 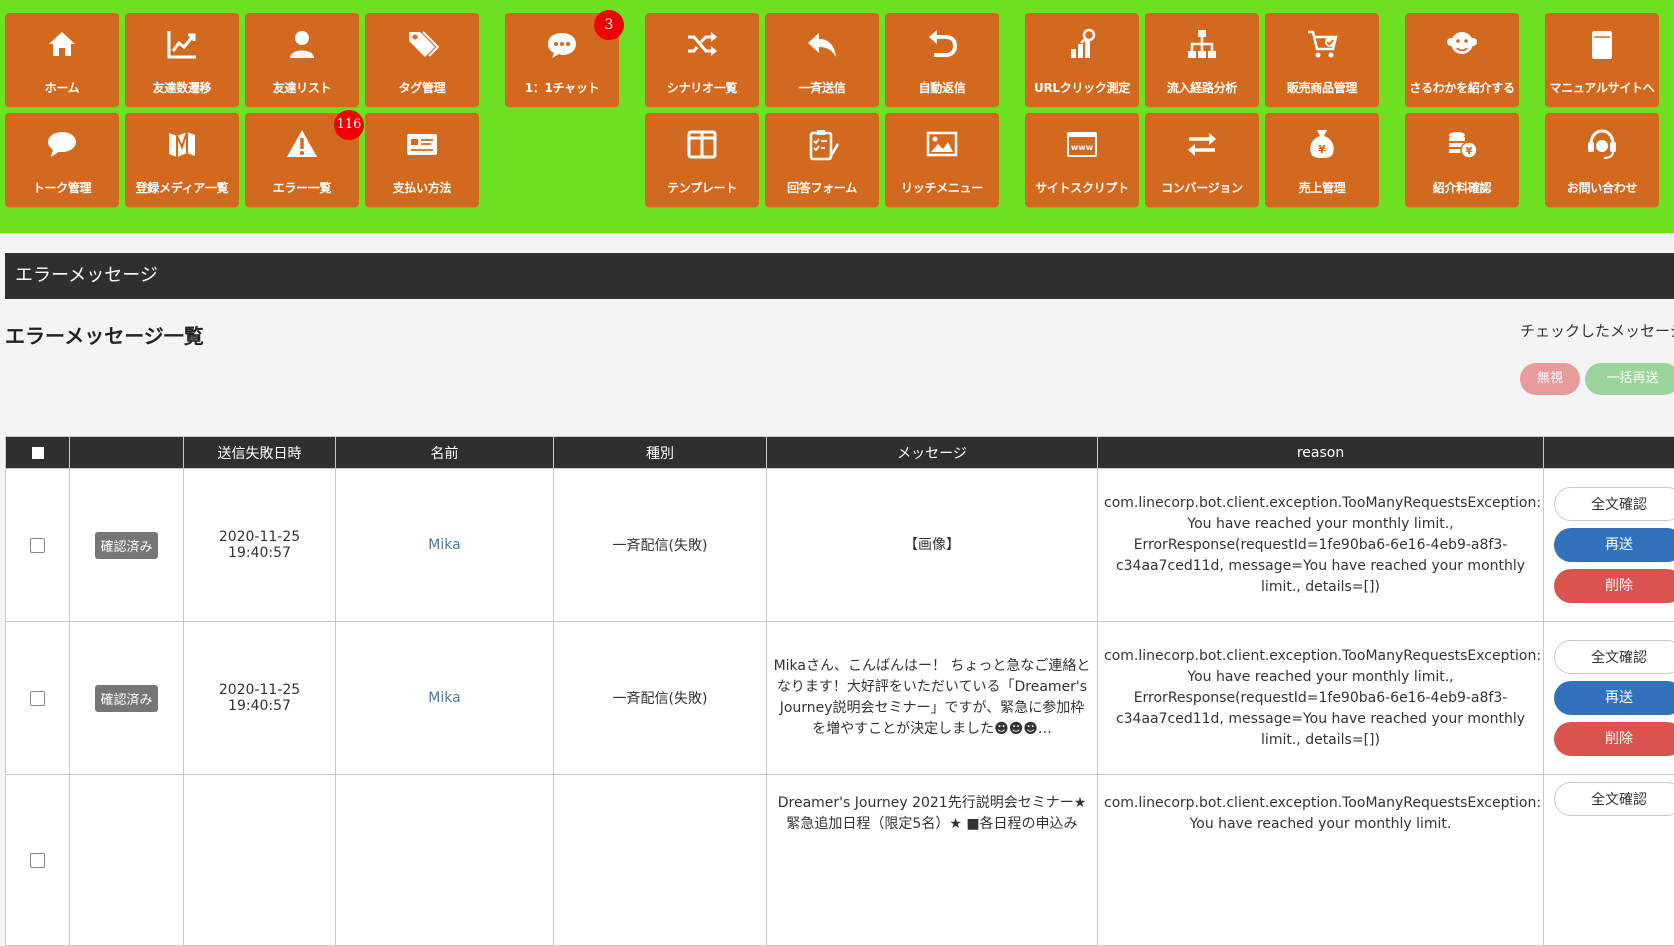 What do you see at coordinates (822, 144) in the screenshot?
I see `clipboard-icon` at bounding box center [822, 144].